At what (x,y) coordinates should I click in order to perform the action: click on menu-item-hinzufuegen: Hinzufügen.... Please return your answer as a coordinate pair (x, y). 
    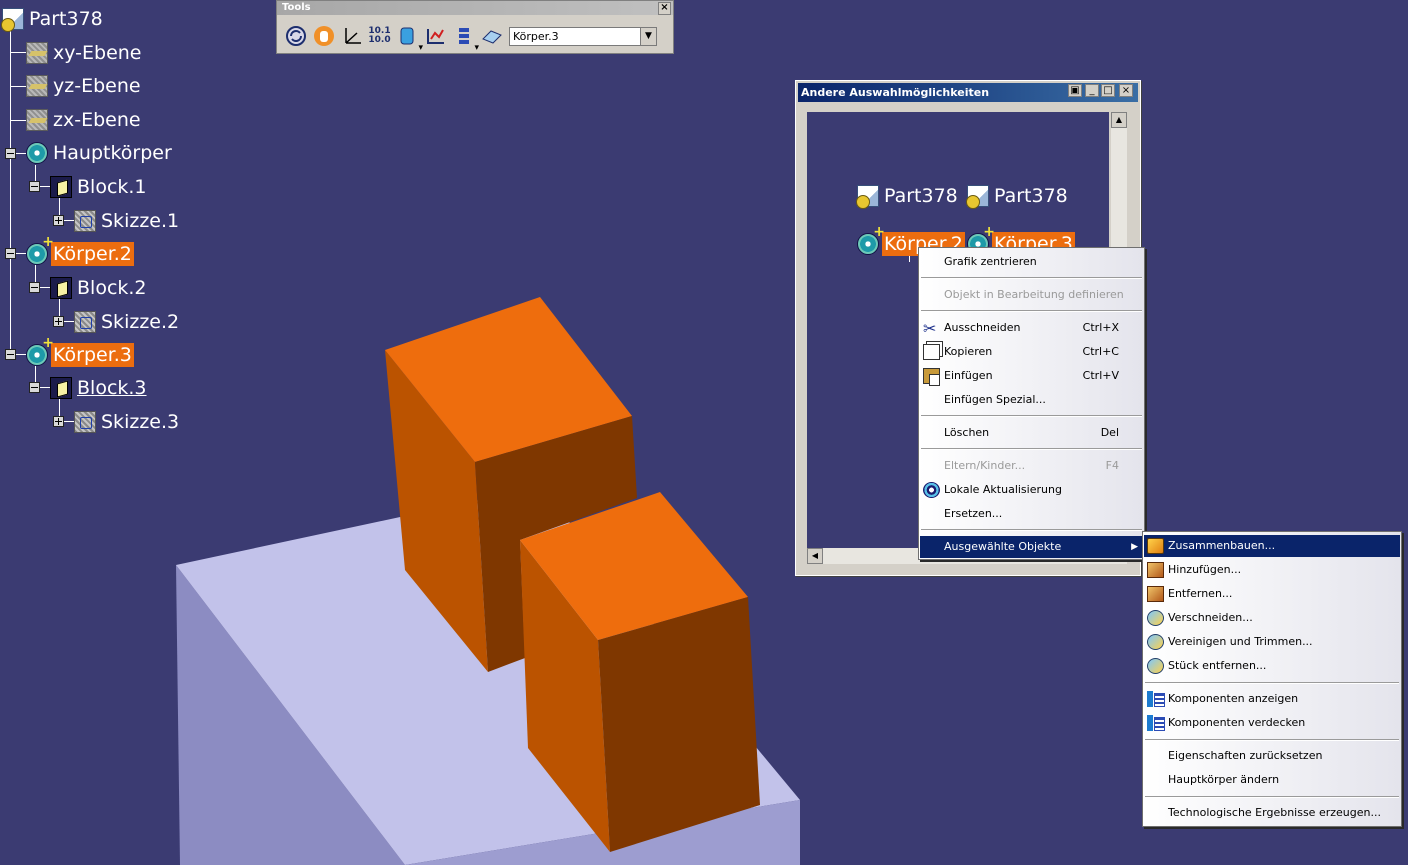
    Looking at the image, I should click on (1272, 570).